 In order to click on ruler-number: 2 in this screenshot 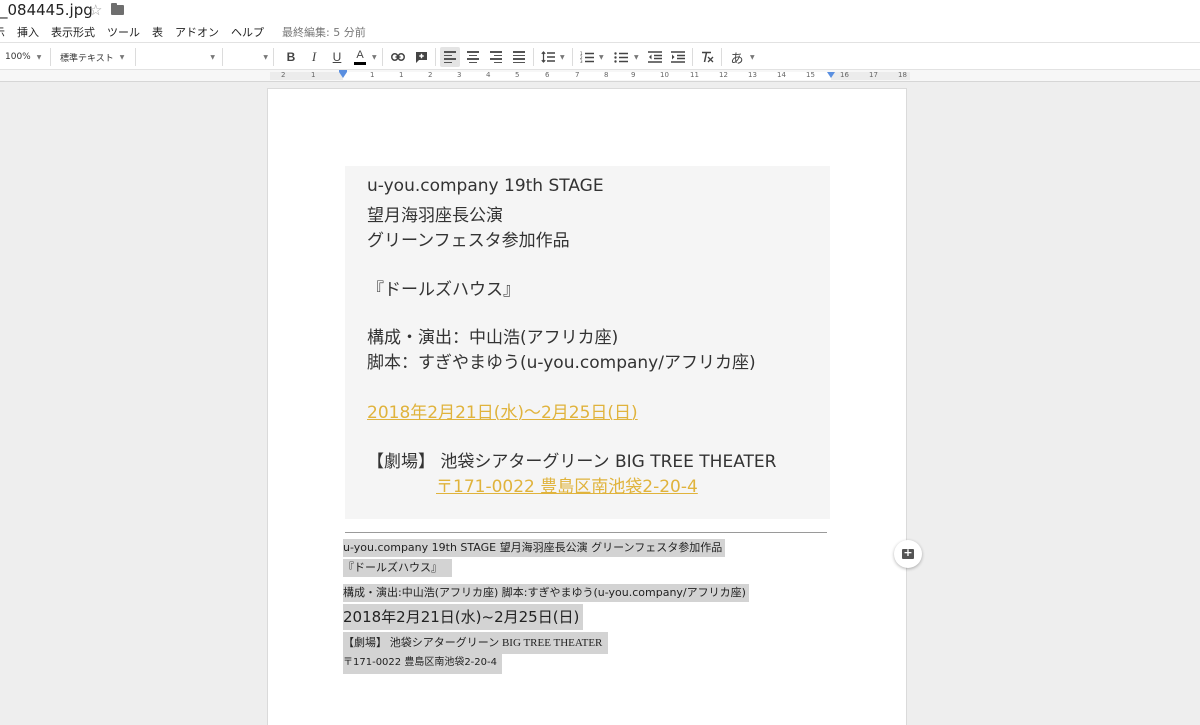, I will do `click(430, 75)`.